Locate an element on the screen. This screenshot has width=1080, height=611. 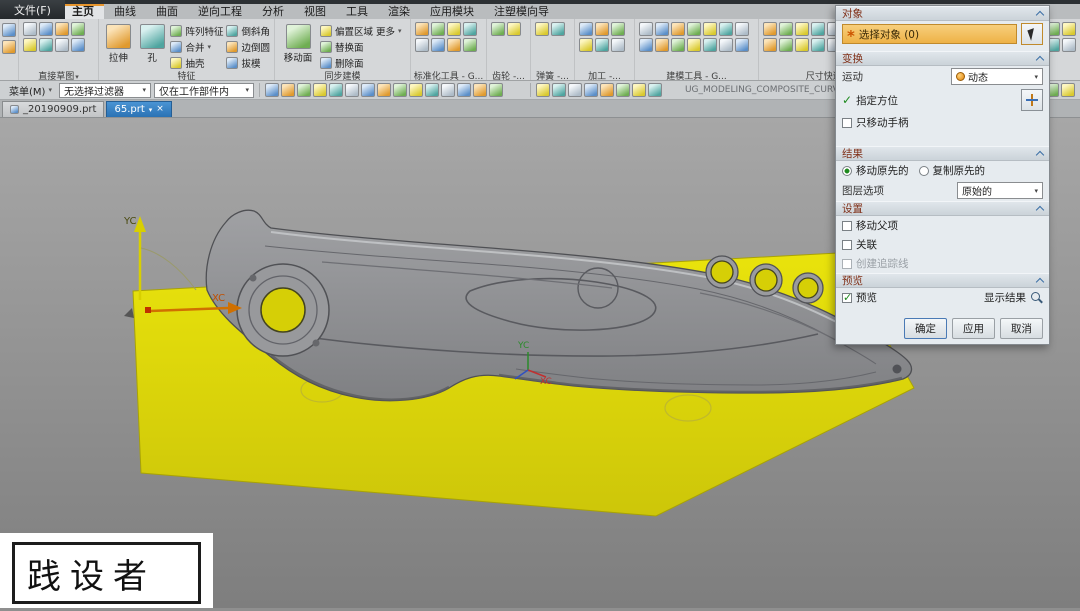
group-label-sync: 同步建模 is located at coordinates (342, 74).